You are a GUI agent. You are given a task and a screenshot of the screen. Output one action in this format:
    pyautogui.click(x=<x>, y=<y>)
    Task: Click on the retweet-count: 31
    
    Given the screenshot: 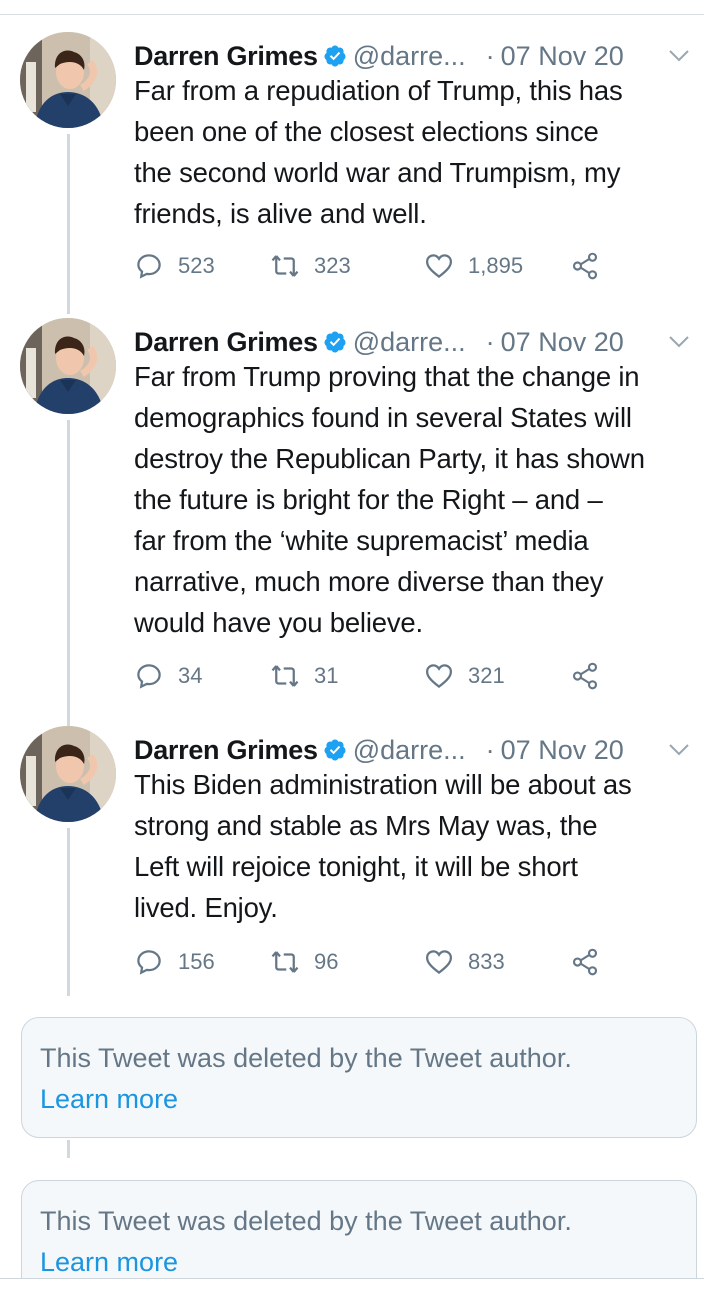 What is the action you would take?
    pyautogui.click(x=326, y=675)
    